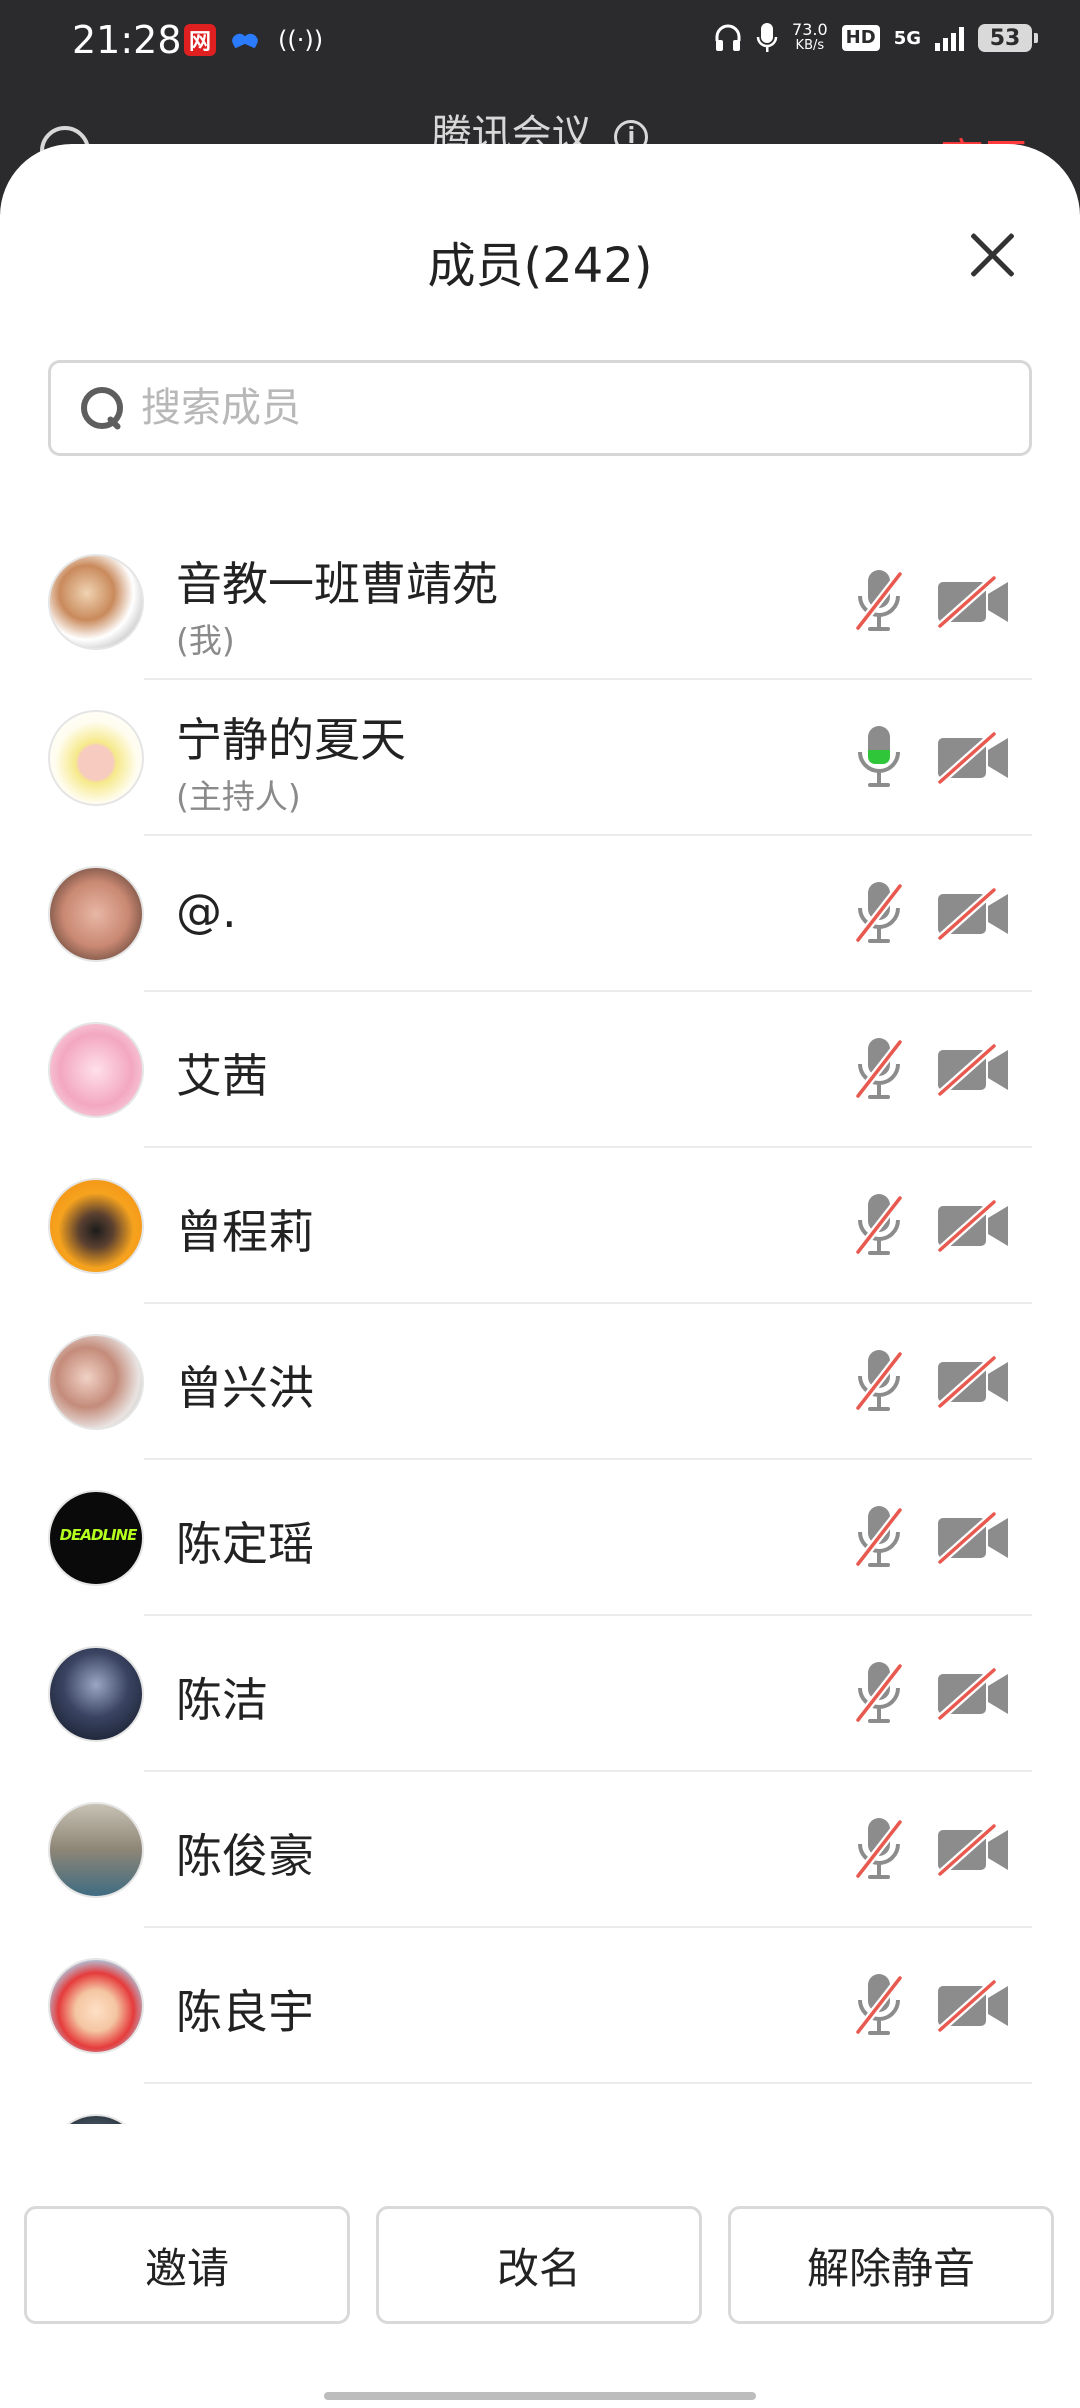  I want to click on invite-button: 邀请, so click(187, 2265).